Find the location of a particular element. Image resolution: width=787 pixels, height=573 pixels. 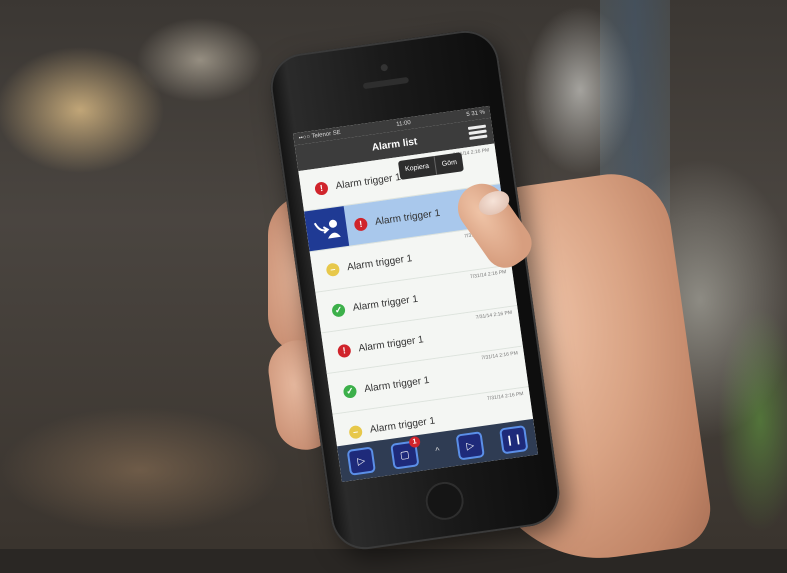

acknowledge-user-icon is located at coordinates (327, 229).